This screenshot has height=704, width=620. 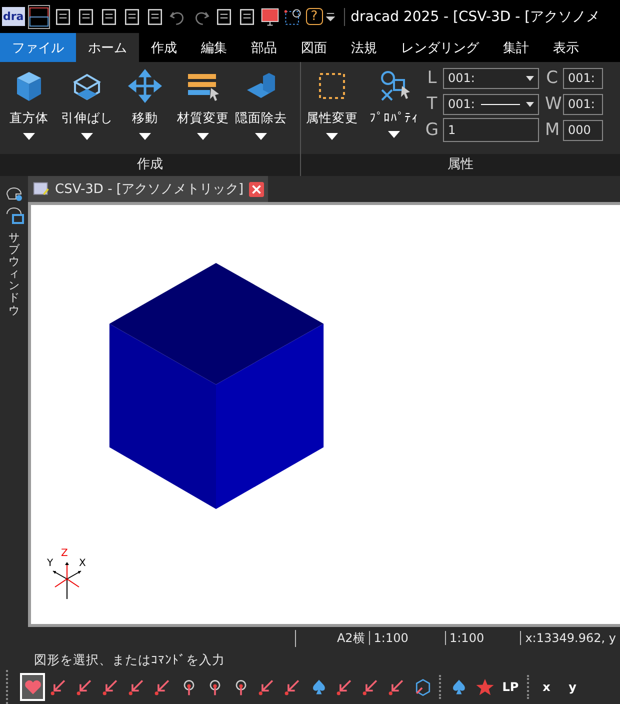 What do you see at coordinates (552, 130) in the screenshot?
I see `field-letter: M` at bounding box center [552, 130].